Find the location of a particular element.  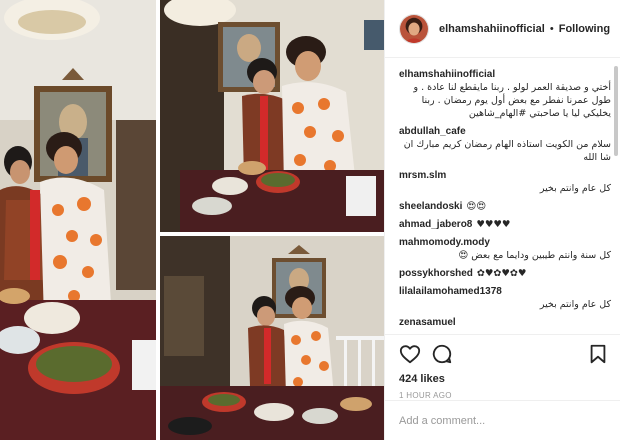

post-header: elhamshahiinofficial • Following is located at coordinates (502, 29).